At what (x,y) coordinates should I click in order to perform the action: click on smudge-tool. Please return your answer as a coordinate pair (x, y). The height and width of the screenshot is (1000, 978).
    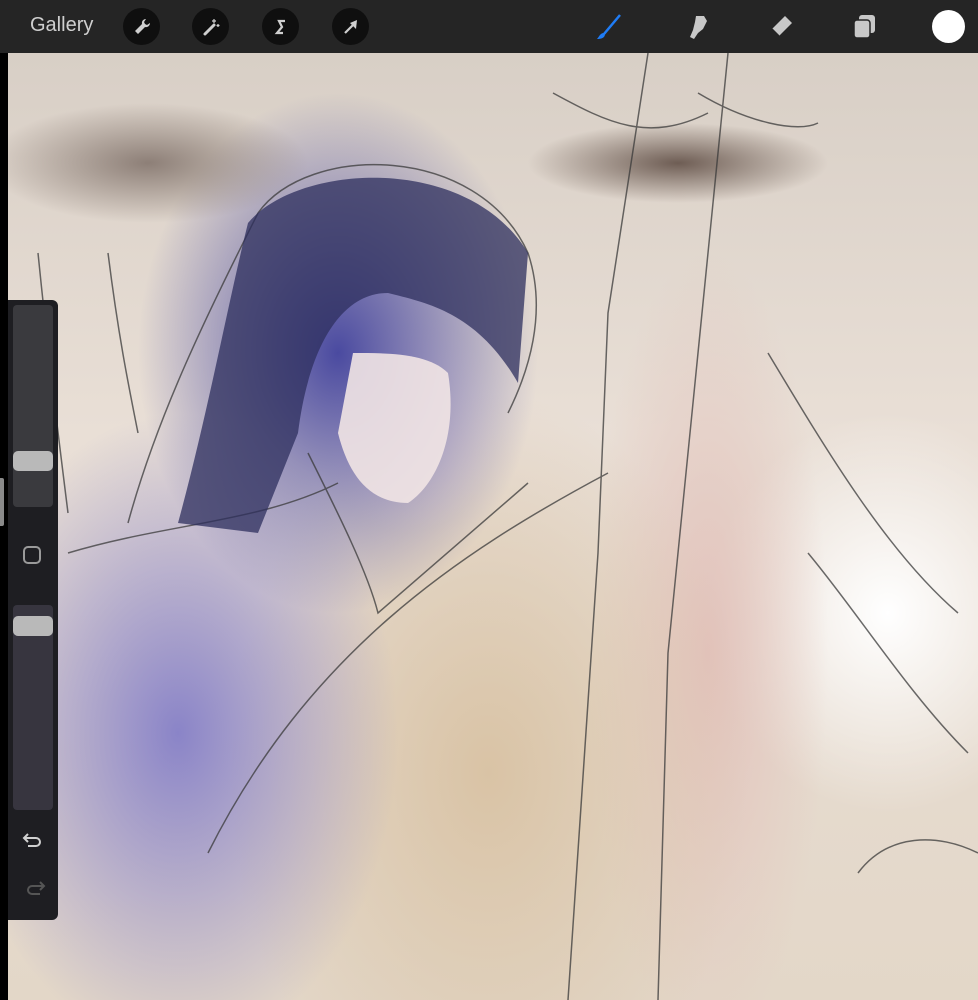
    Looking at the image, I should click on (697, 27).